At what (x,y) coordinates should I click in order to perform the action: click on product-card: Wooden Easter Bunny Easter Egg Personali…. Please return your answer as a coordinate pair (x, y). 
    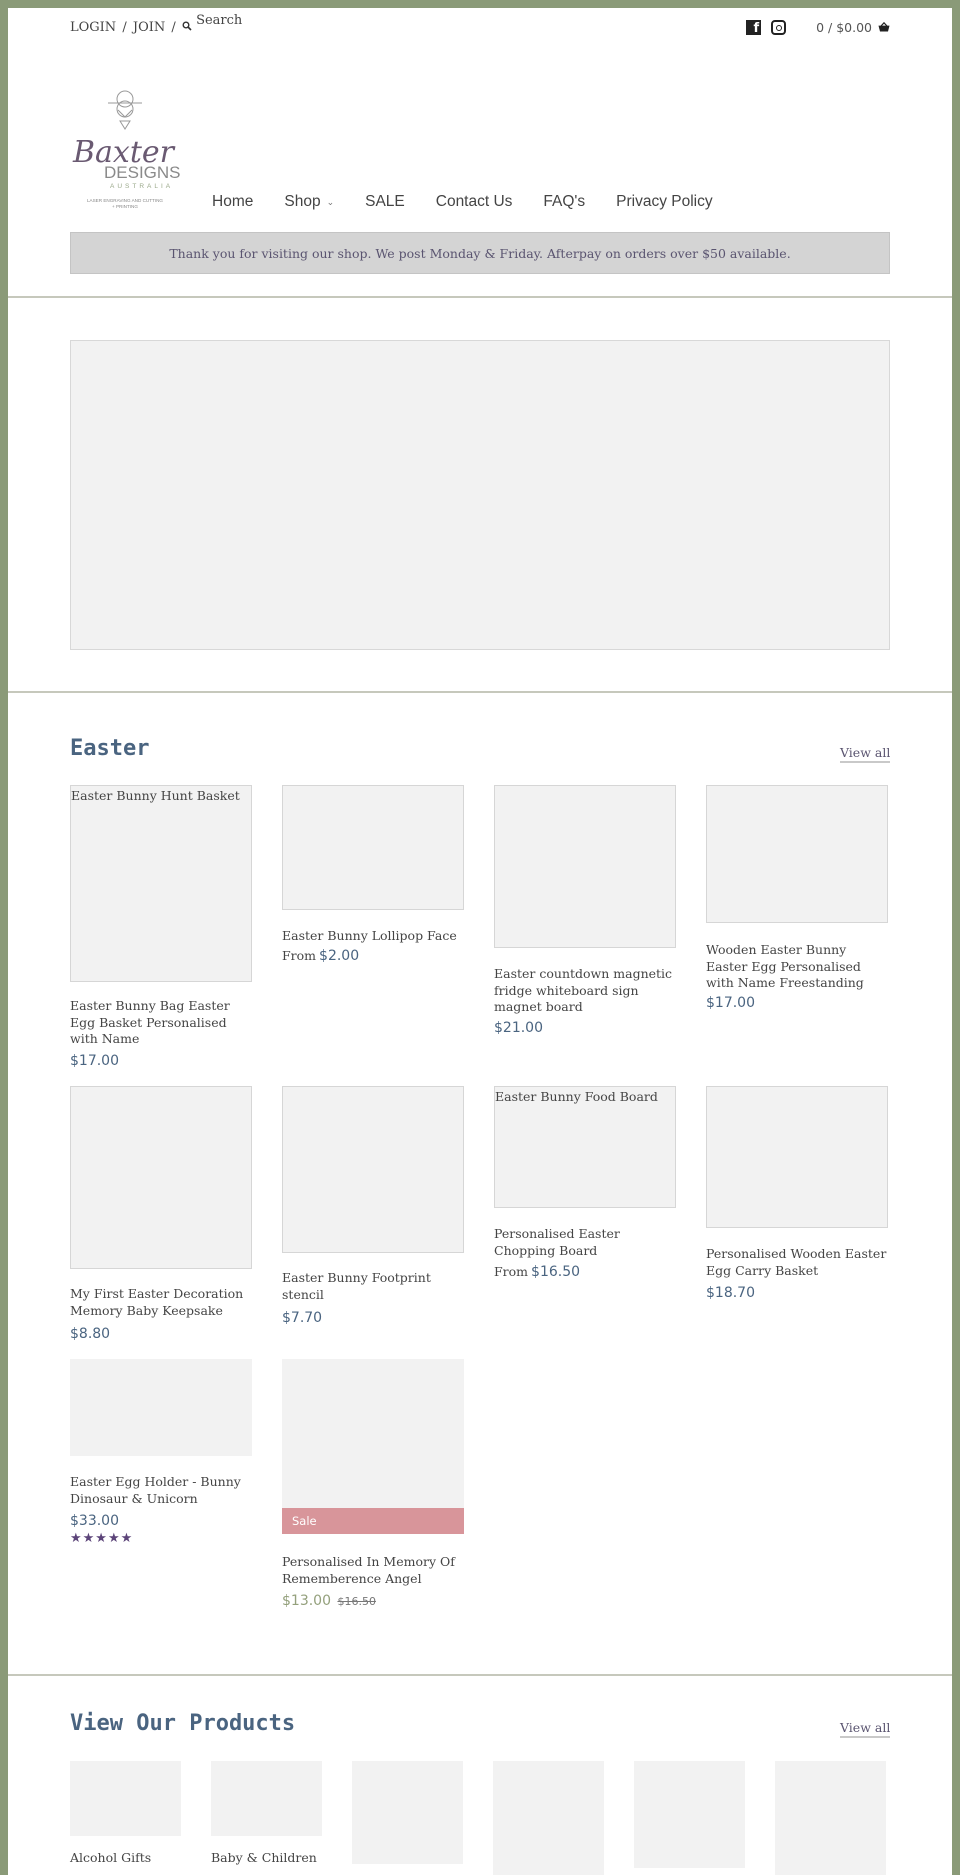
    Looking at the image, I should click on (797, 900).